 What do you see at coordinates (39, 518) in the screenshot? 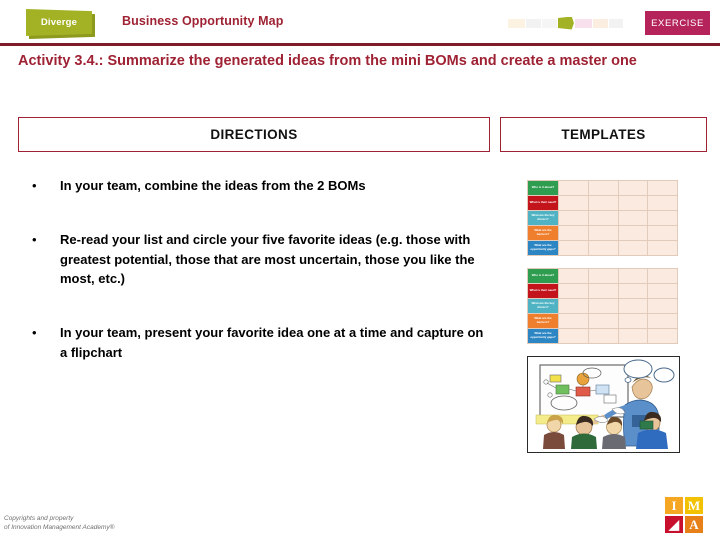
I see `copyright-line-1: Copyrights and property` at bounding box center [39, 518].